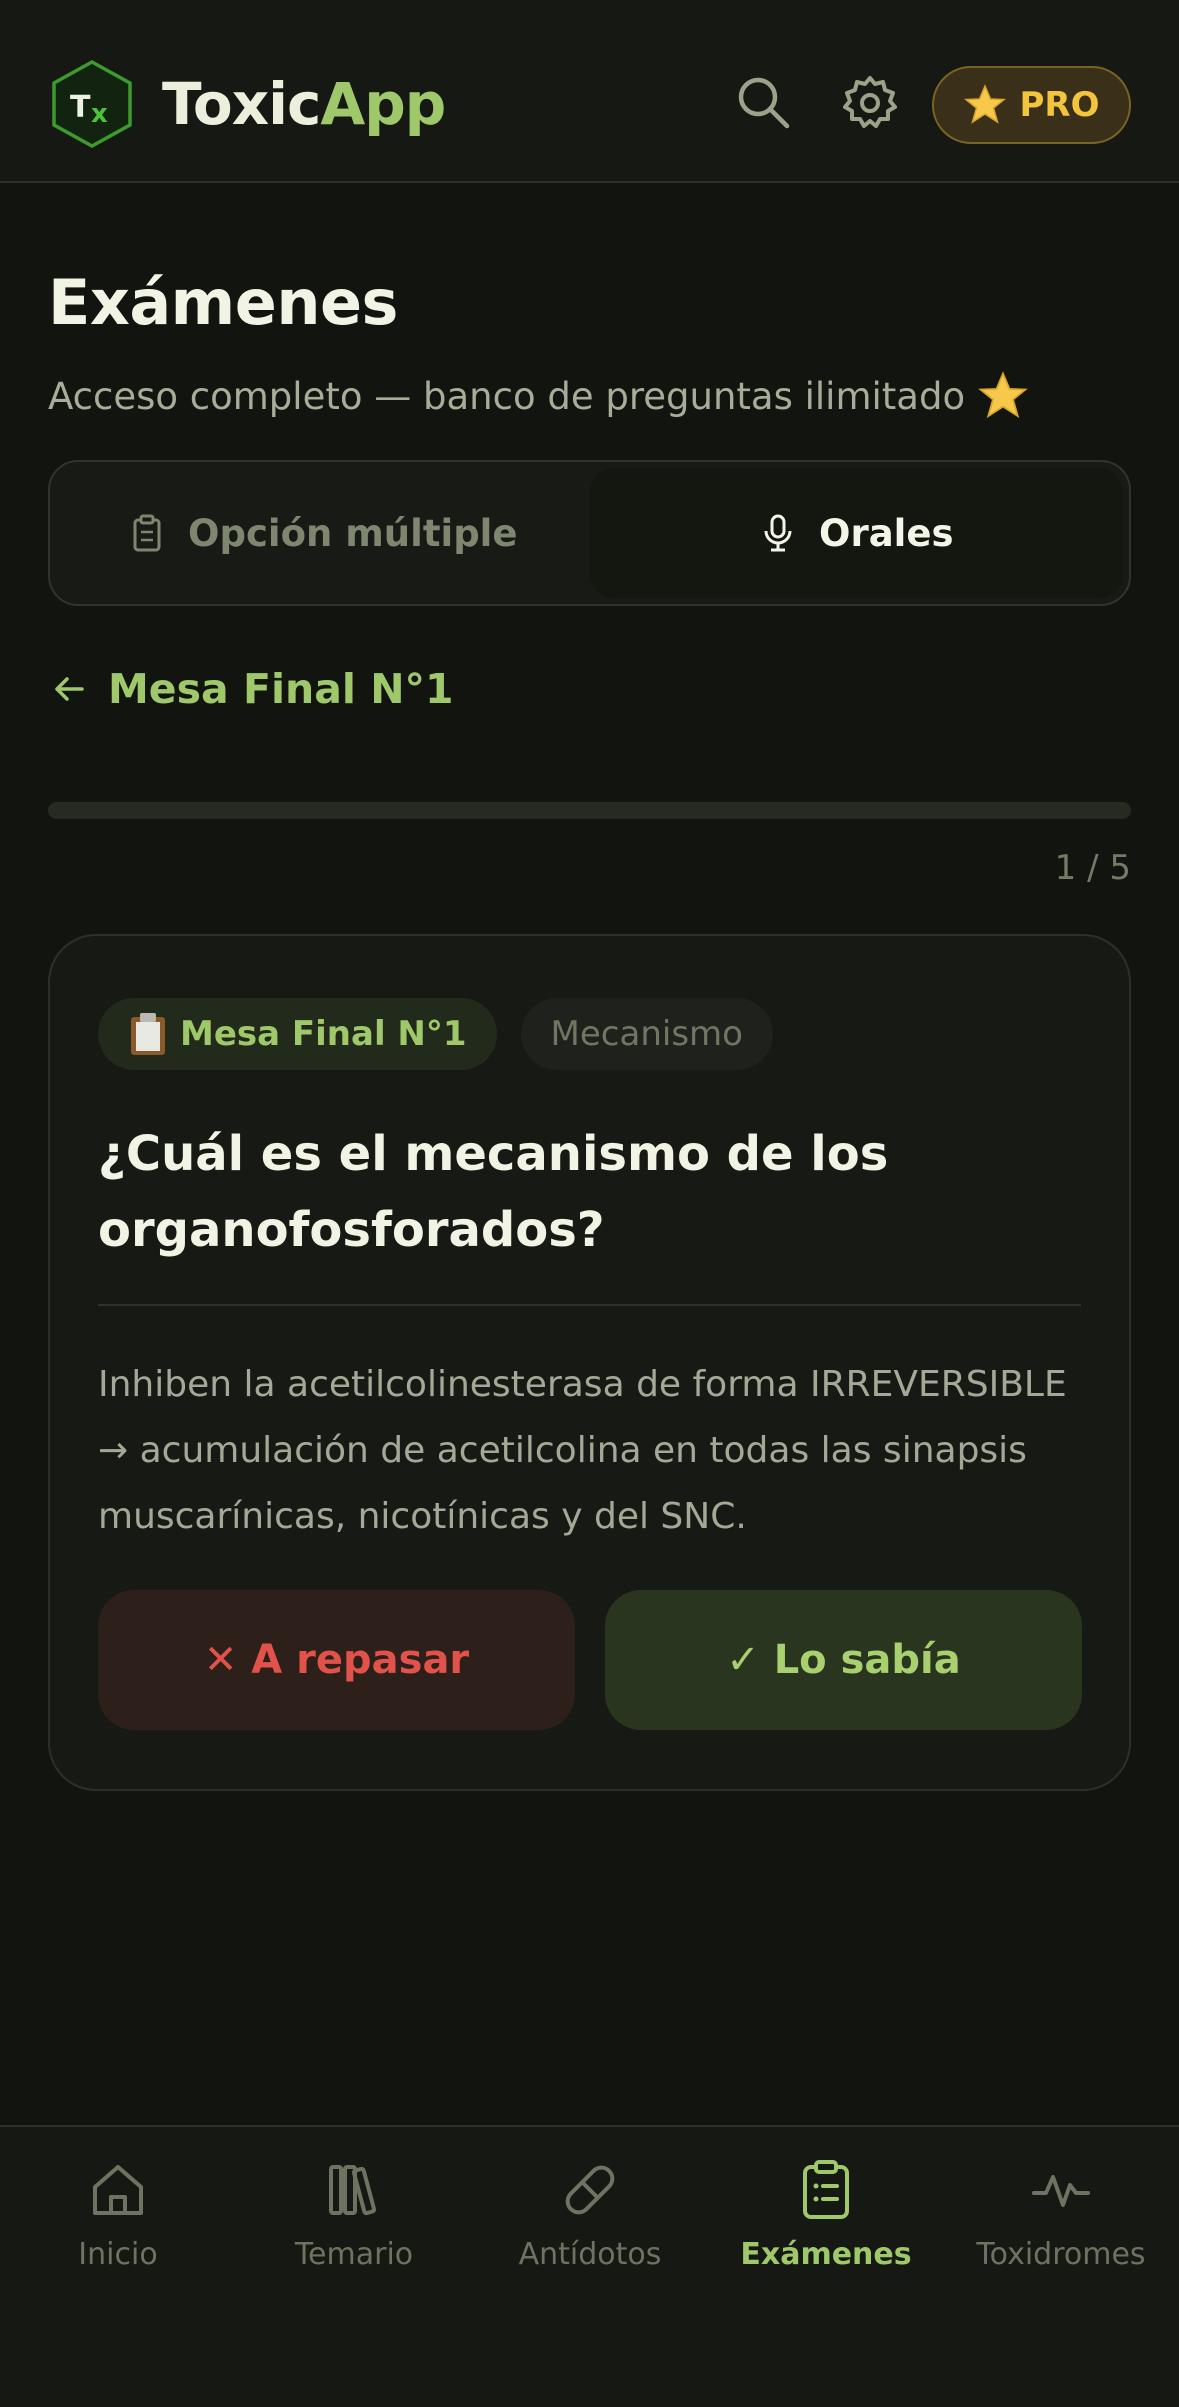 The height and width of the screenshot is (2407, 1179). I want to click on search-icon, so click(763, 102).